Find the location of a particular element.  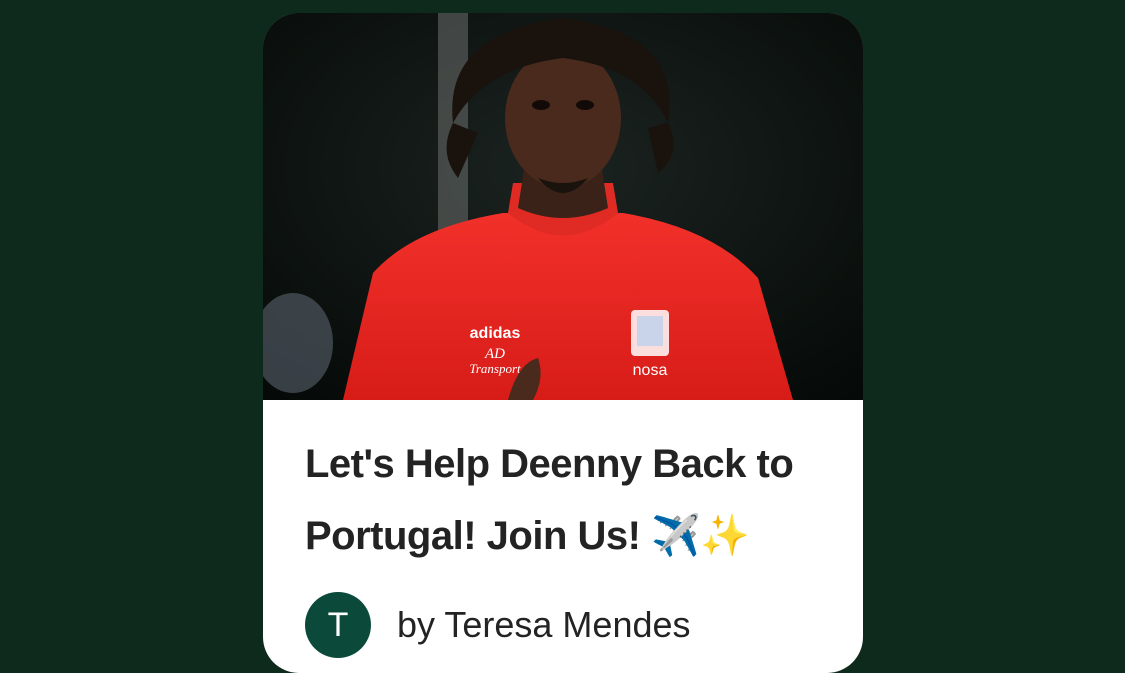

svg-text: adidas is located at coordinates (495, 333).